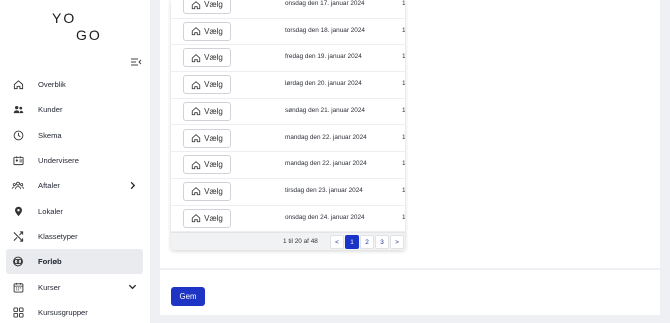  I want to click on shuffle-icon, so click(18, 236).